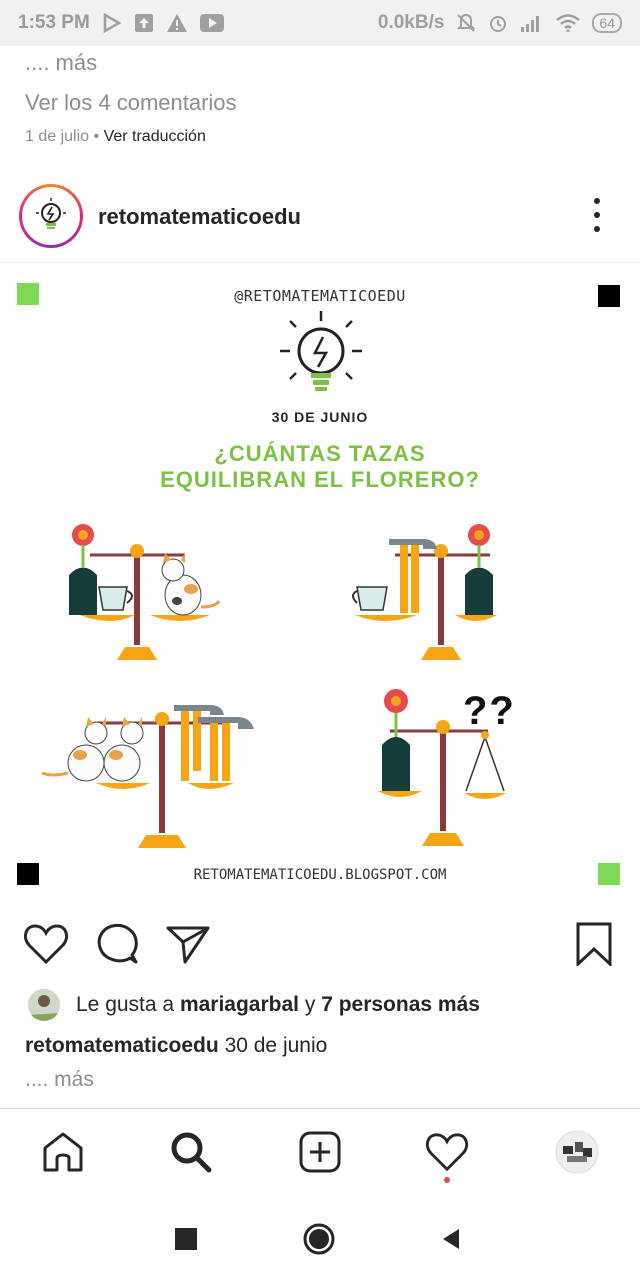 The image size is (640, 1280). Describe the element at coordinates (57, 136) in the screenshot. I see `previous-post-date: 1 de julio` at that location.